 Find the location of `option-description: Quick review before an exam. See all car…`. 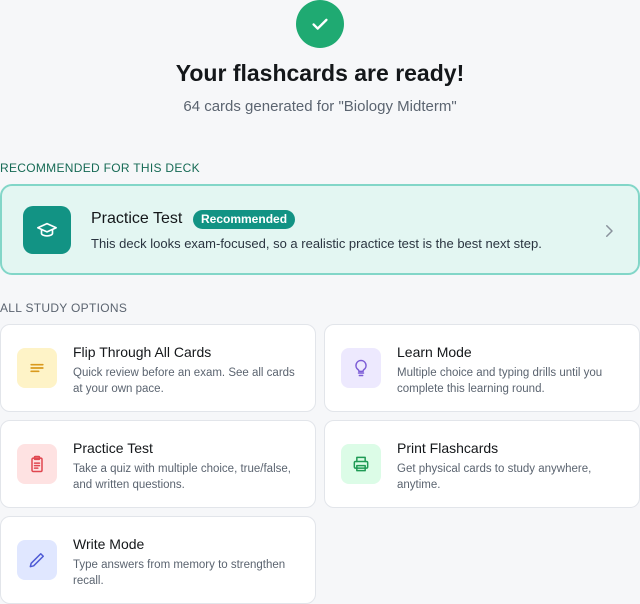

option-description: Quick review before an exam. See all car… is located at coordinates (184, 381).